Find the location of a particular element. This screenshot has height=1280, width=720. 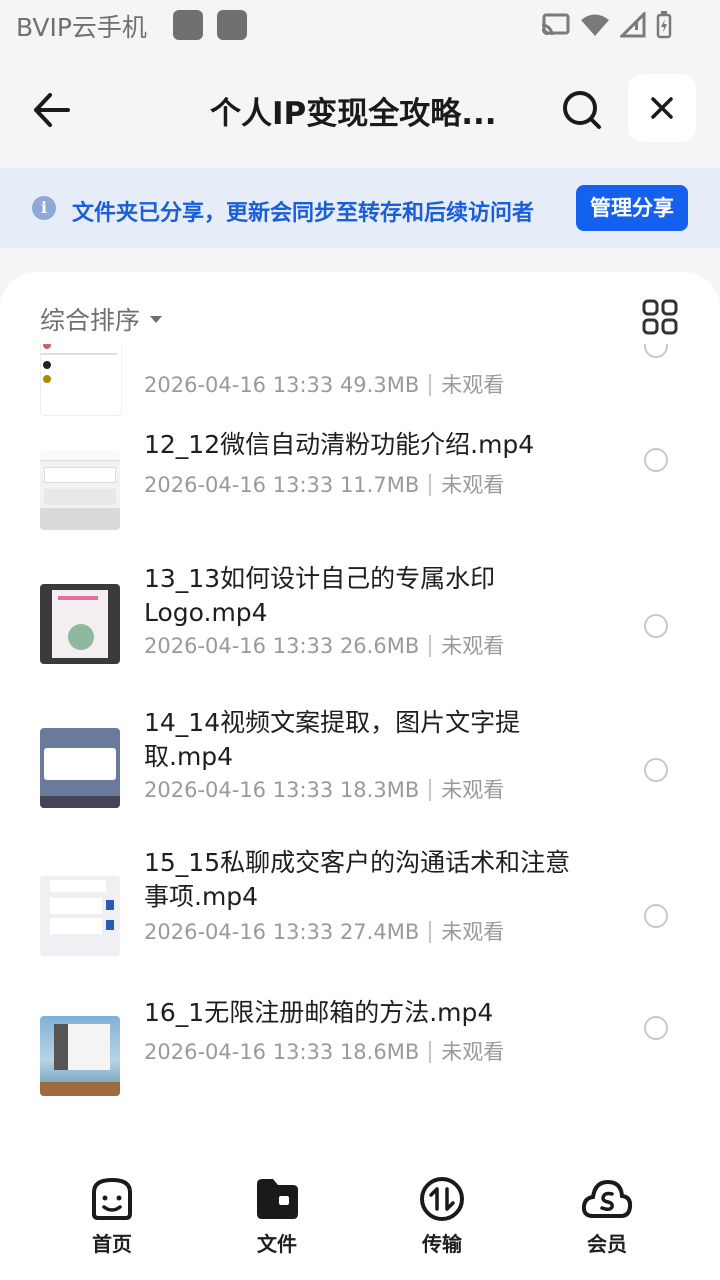

file-meta: 2026-04-16 13:33 49.3MB 未观看 is located at coordinates (324, 384).